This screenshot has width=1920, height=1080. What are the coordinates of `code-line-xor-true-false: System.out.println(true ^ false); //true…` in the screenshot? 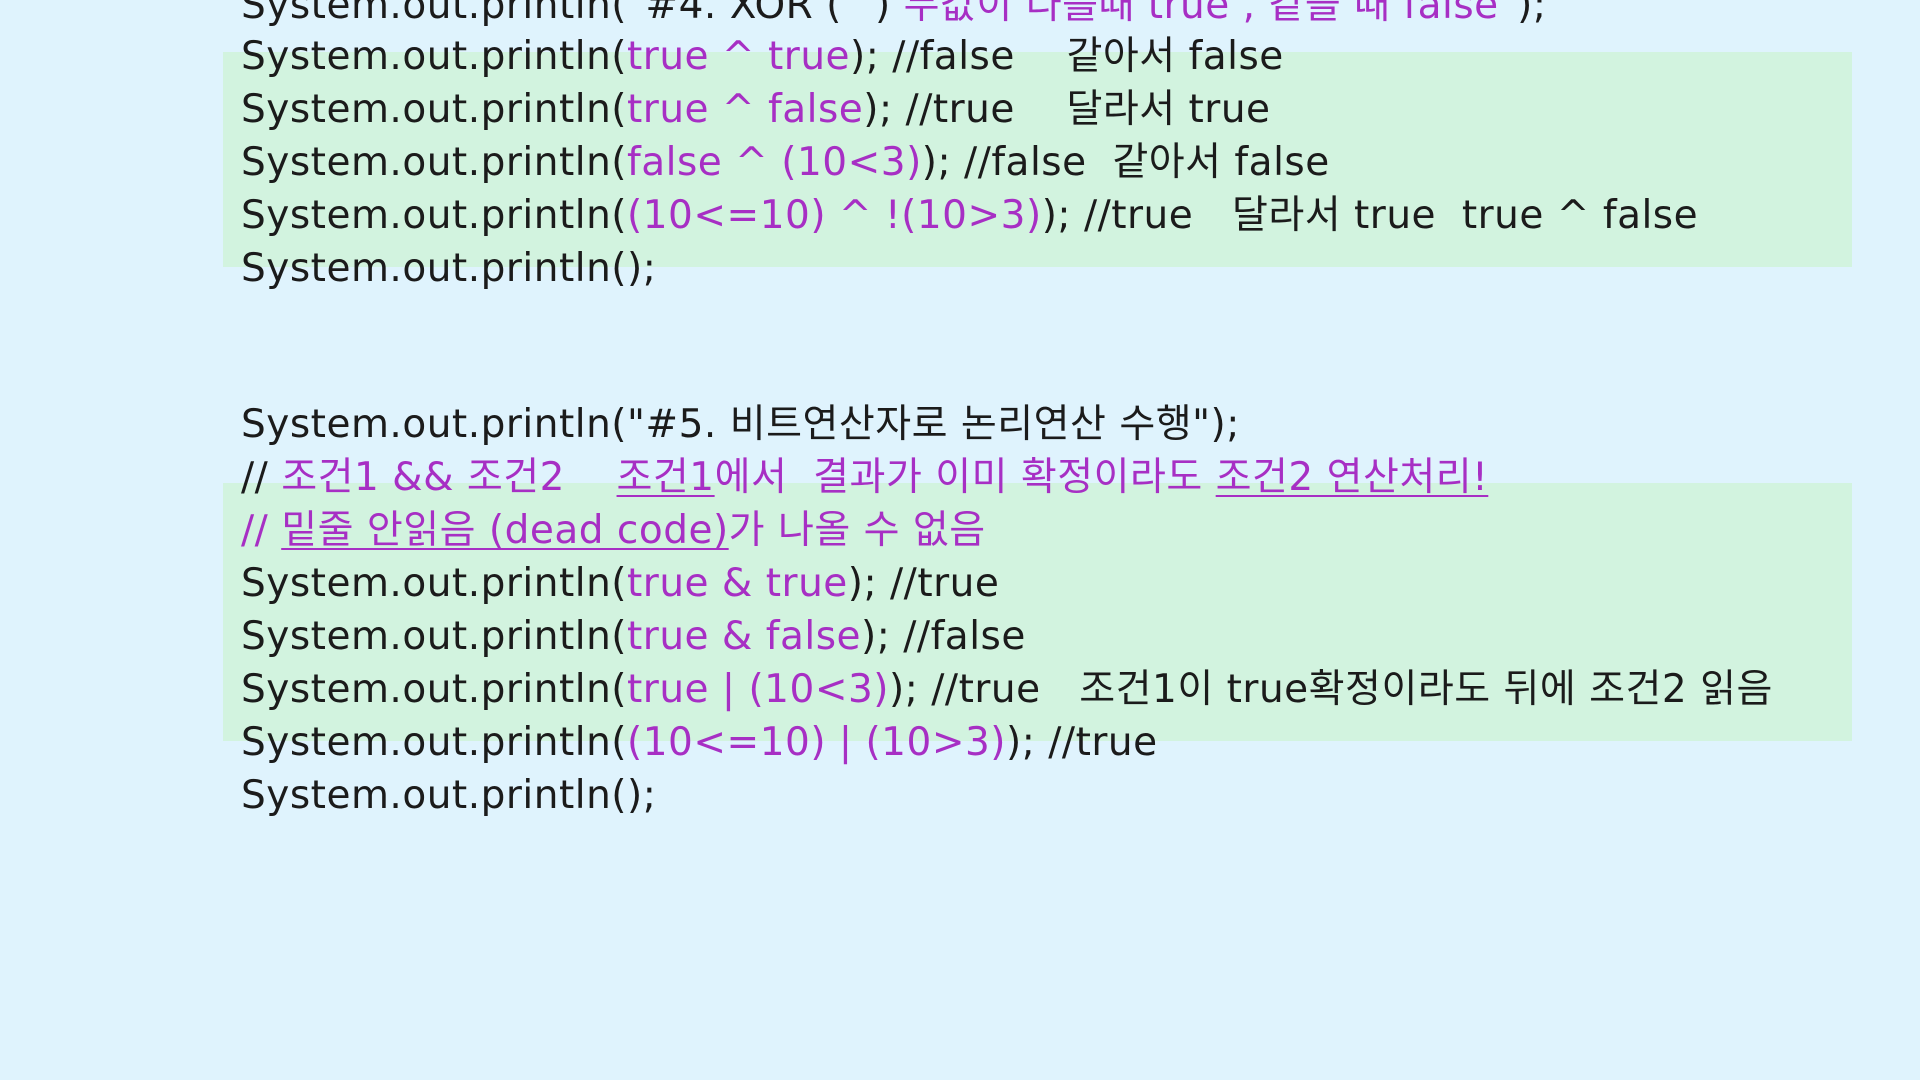 It's located at (756, 109).